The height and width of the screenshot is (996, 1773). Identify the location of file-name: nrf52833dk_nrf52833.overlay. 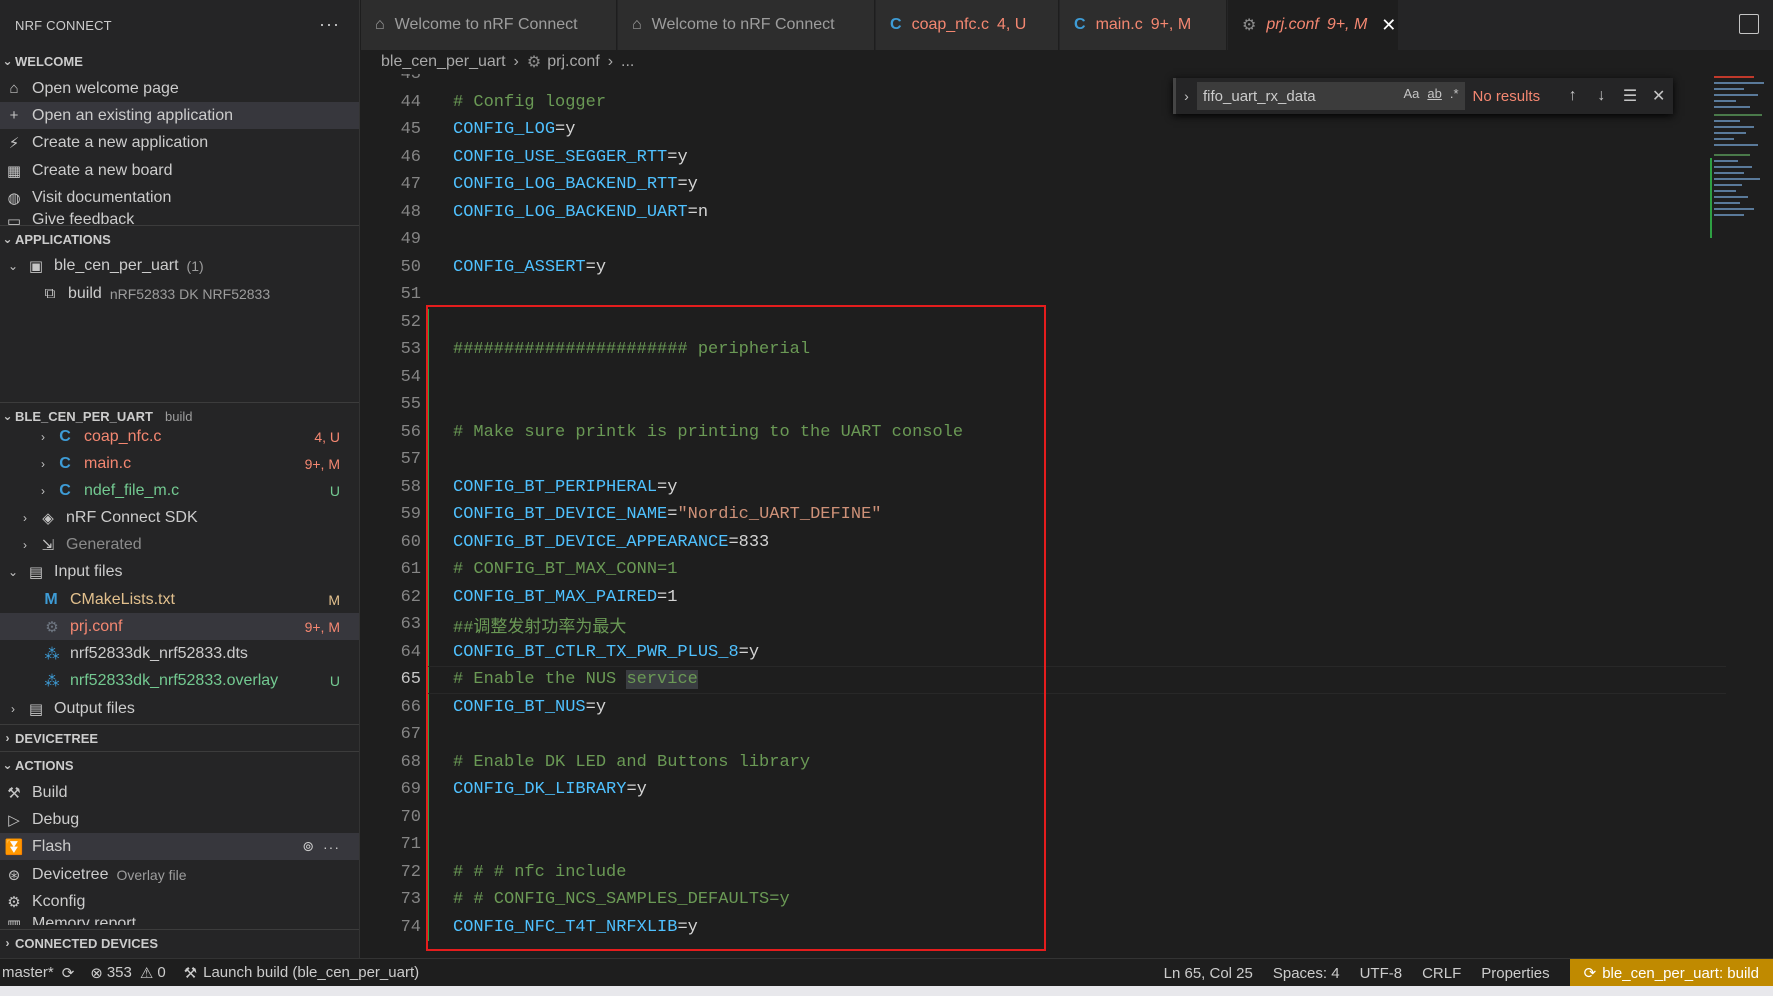
(174, 680).